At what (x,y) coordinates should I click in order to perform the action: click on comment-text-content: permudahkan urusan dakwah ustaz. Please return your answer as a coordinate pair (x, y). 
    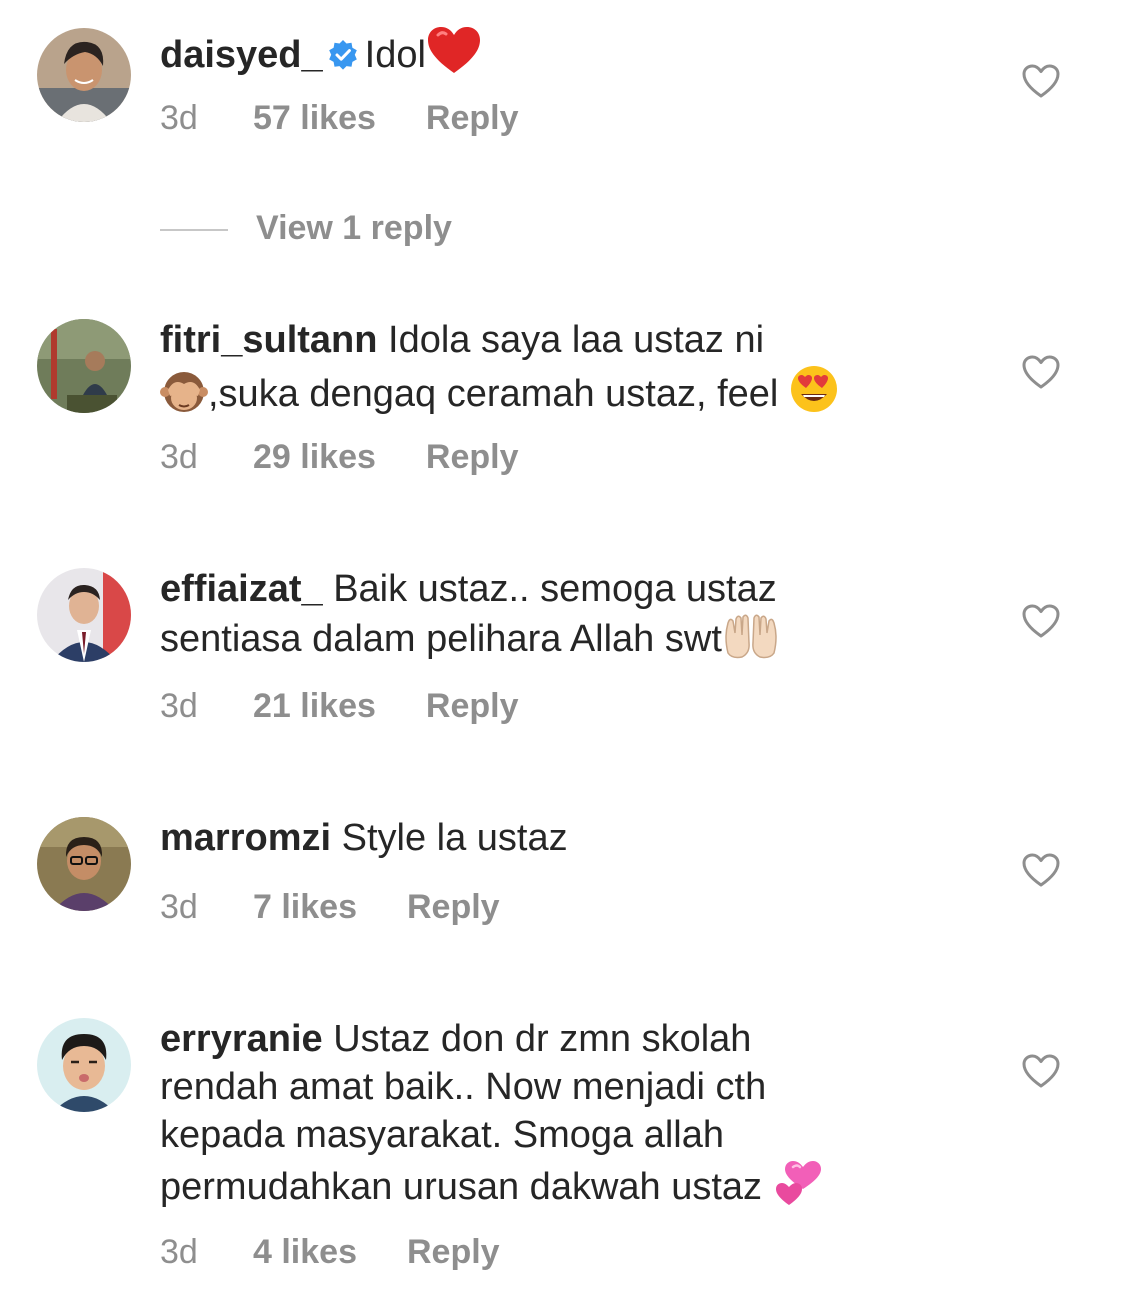
    Looking at the image, I should click on (461, 1187).